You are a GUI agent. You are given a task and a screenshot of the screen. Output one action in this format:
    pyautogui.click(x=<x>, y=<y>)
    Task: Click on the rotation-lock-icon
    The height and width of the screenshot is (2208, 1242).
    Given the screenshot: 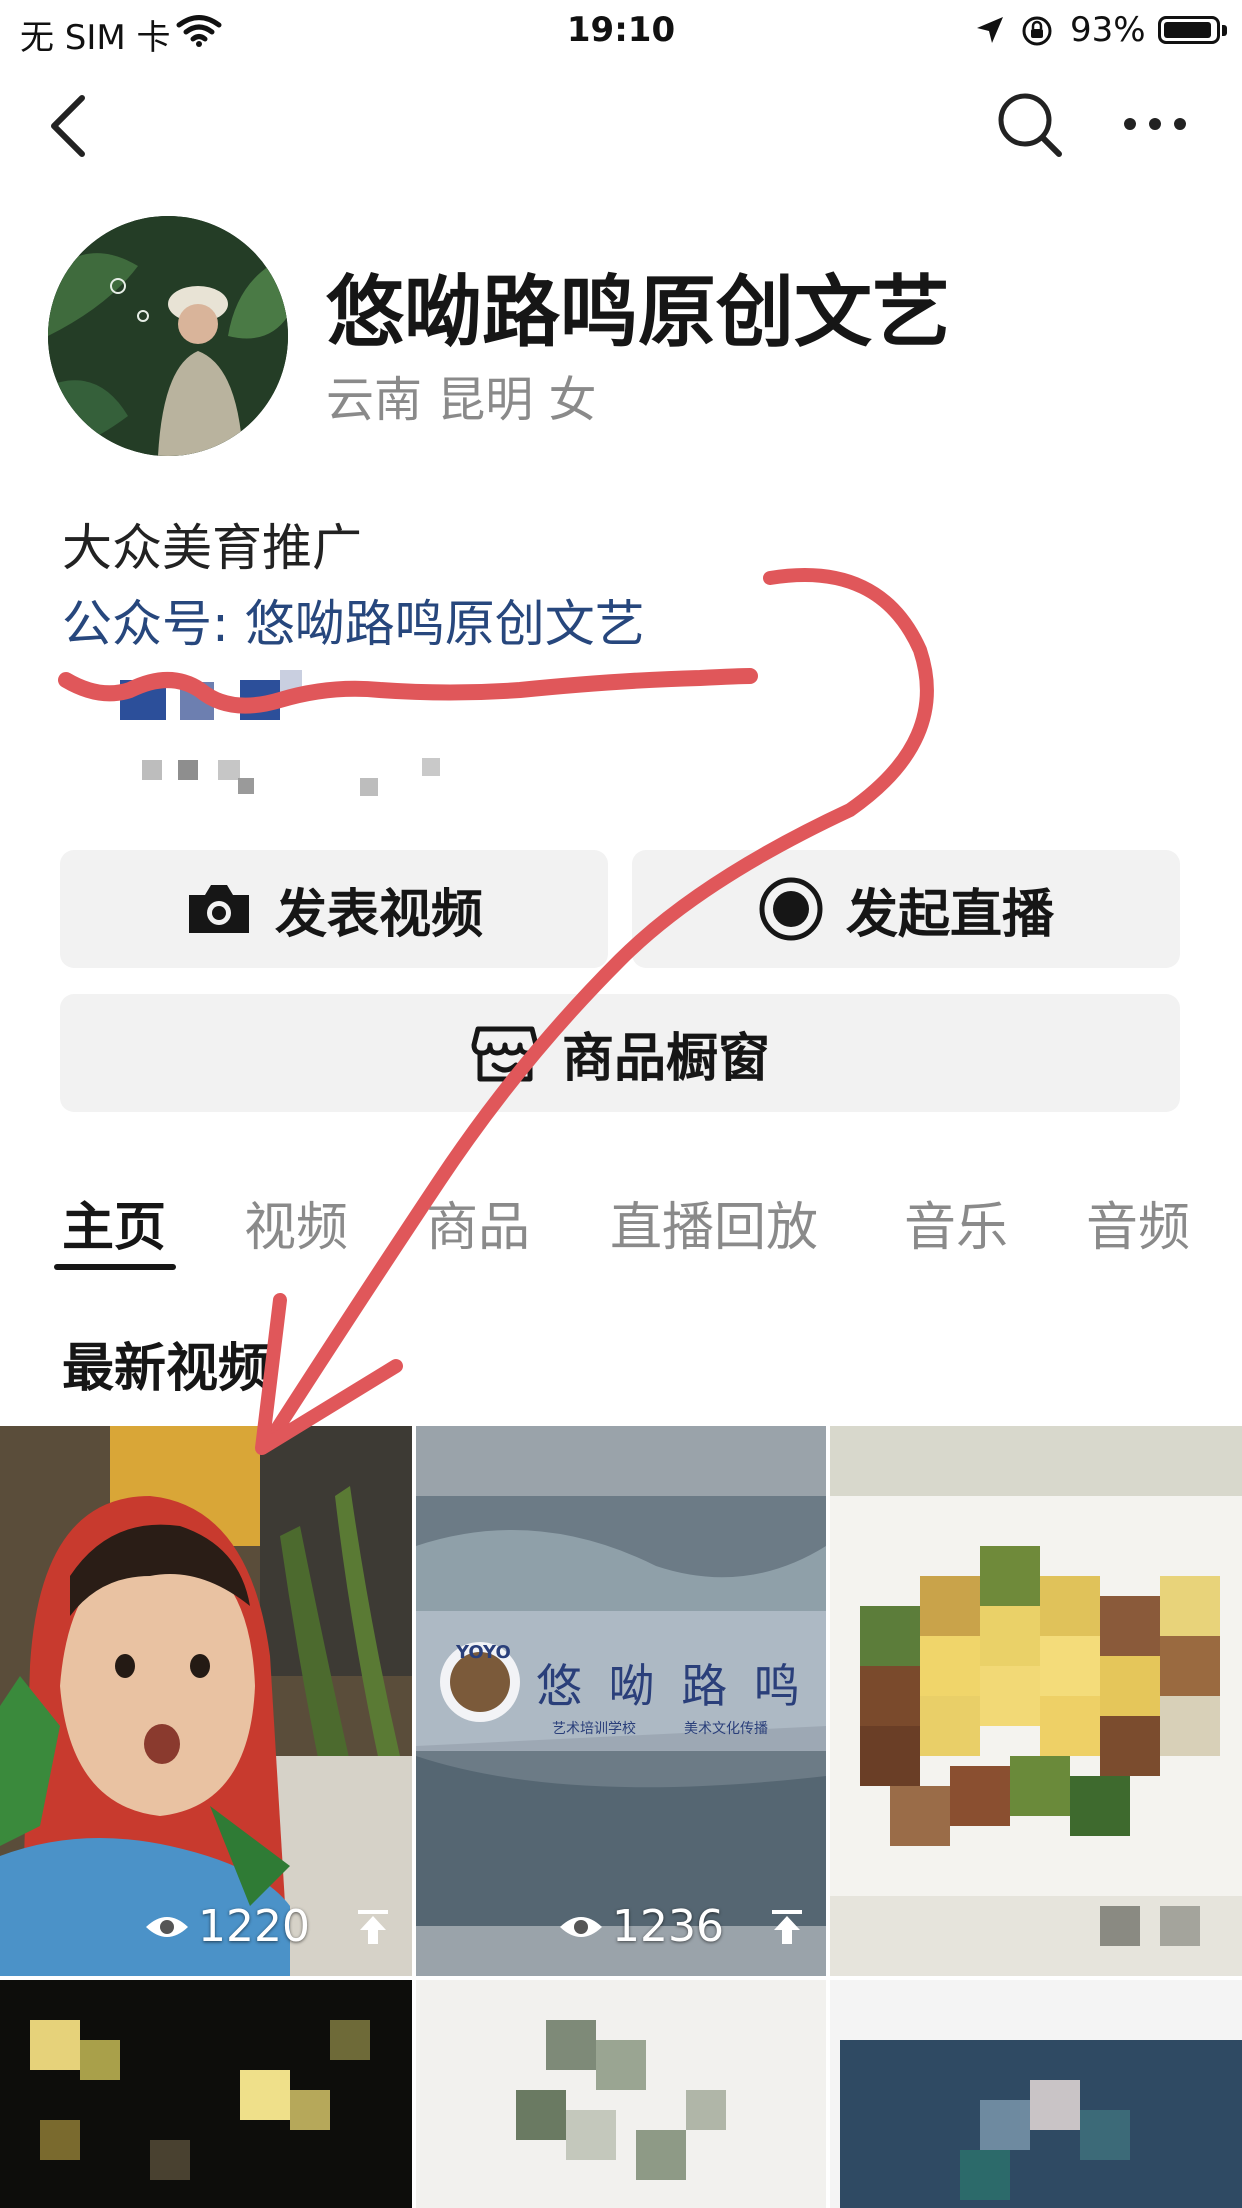 What is the action you would take?
    pyautogui.click(x=1037, y=31)
    